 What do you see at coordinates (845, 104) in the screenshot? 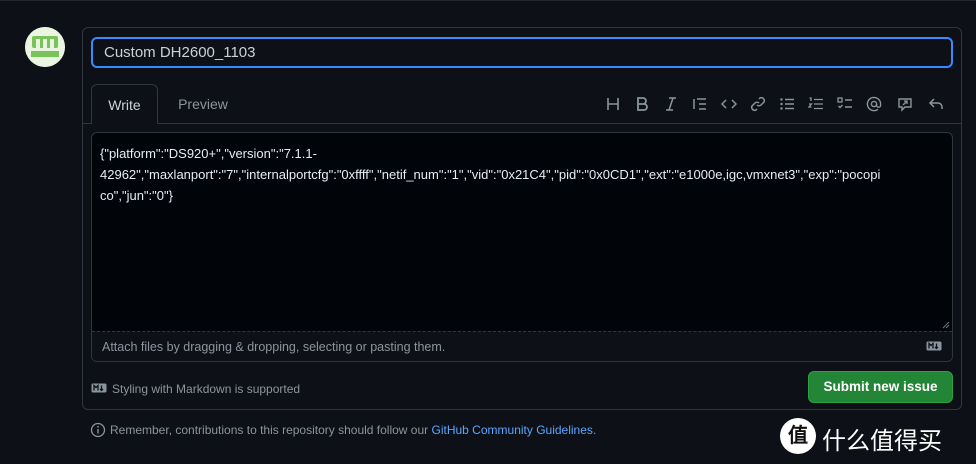
I see `task-list-icon` at bounding box center [845, 104].